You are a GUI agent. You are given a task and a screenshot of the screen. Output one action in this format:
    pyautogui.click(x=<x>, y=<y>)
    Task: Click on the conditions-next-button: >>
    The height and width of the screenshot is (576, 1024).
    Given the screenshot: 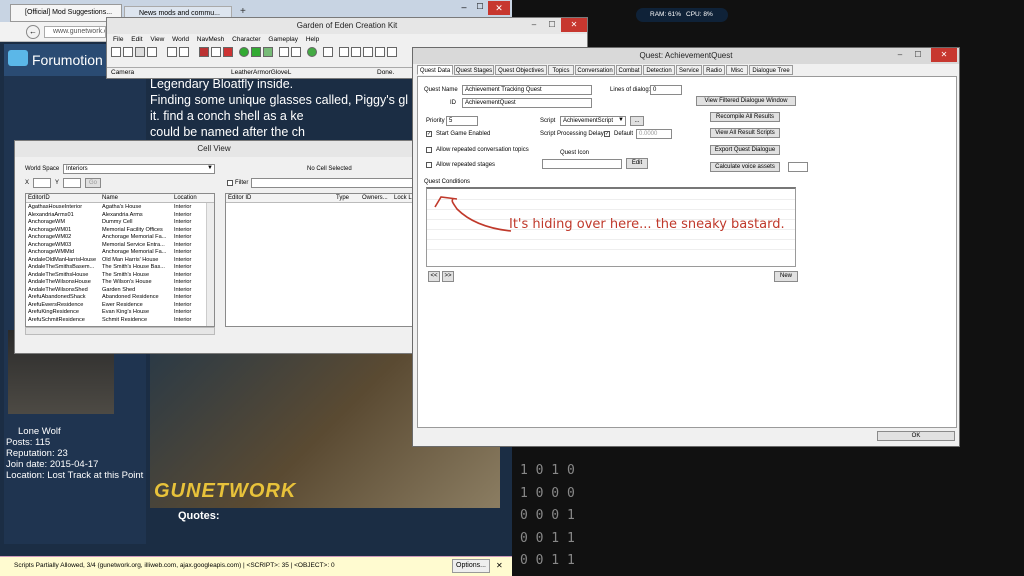 What is the action you would take?
    pyautogui.click(x=448, y=276)
    